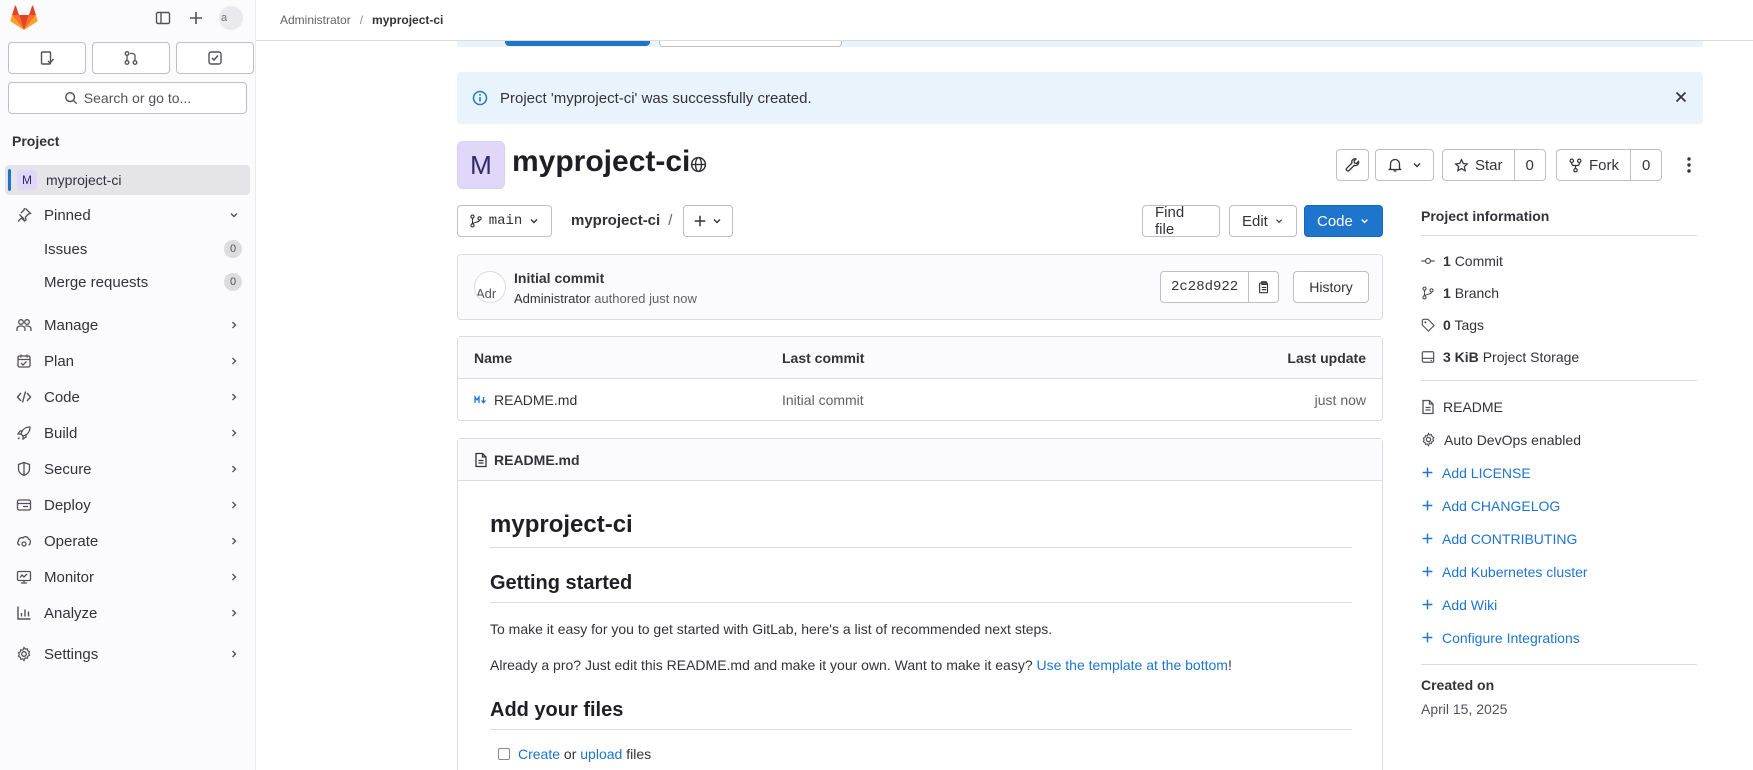  I want to click on create-new-icon, so click(196, 18).